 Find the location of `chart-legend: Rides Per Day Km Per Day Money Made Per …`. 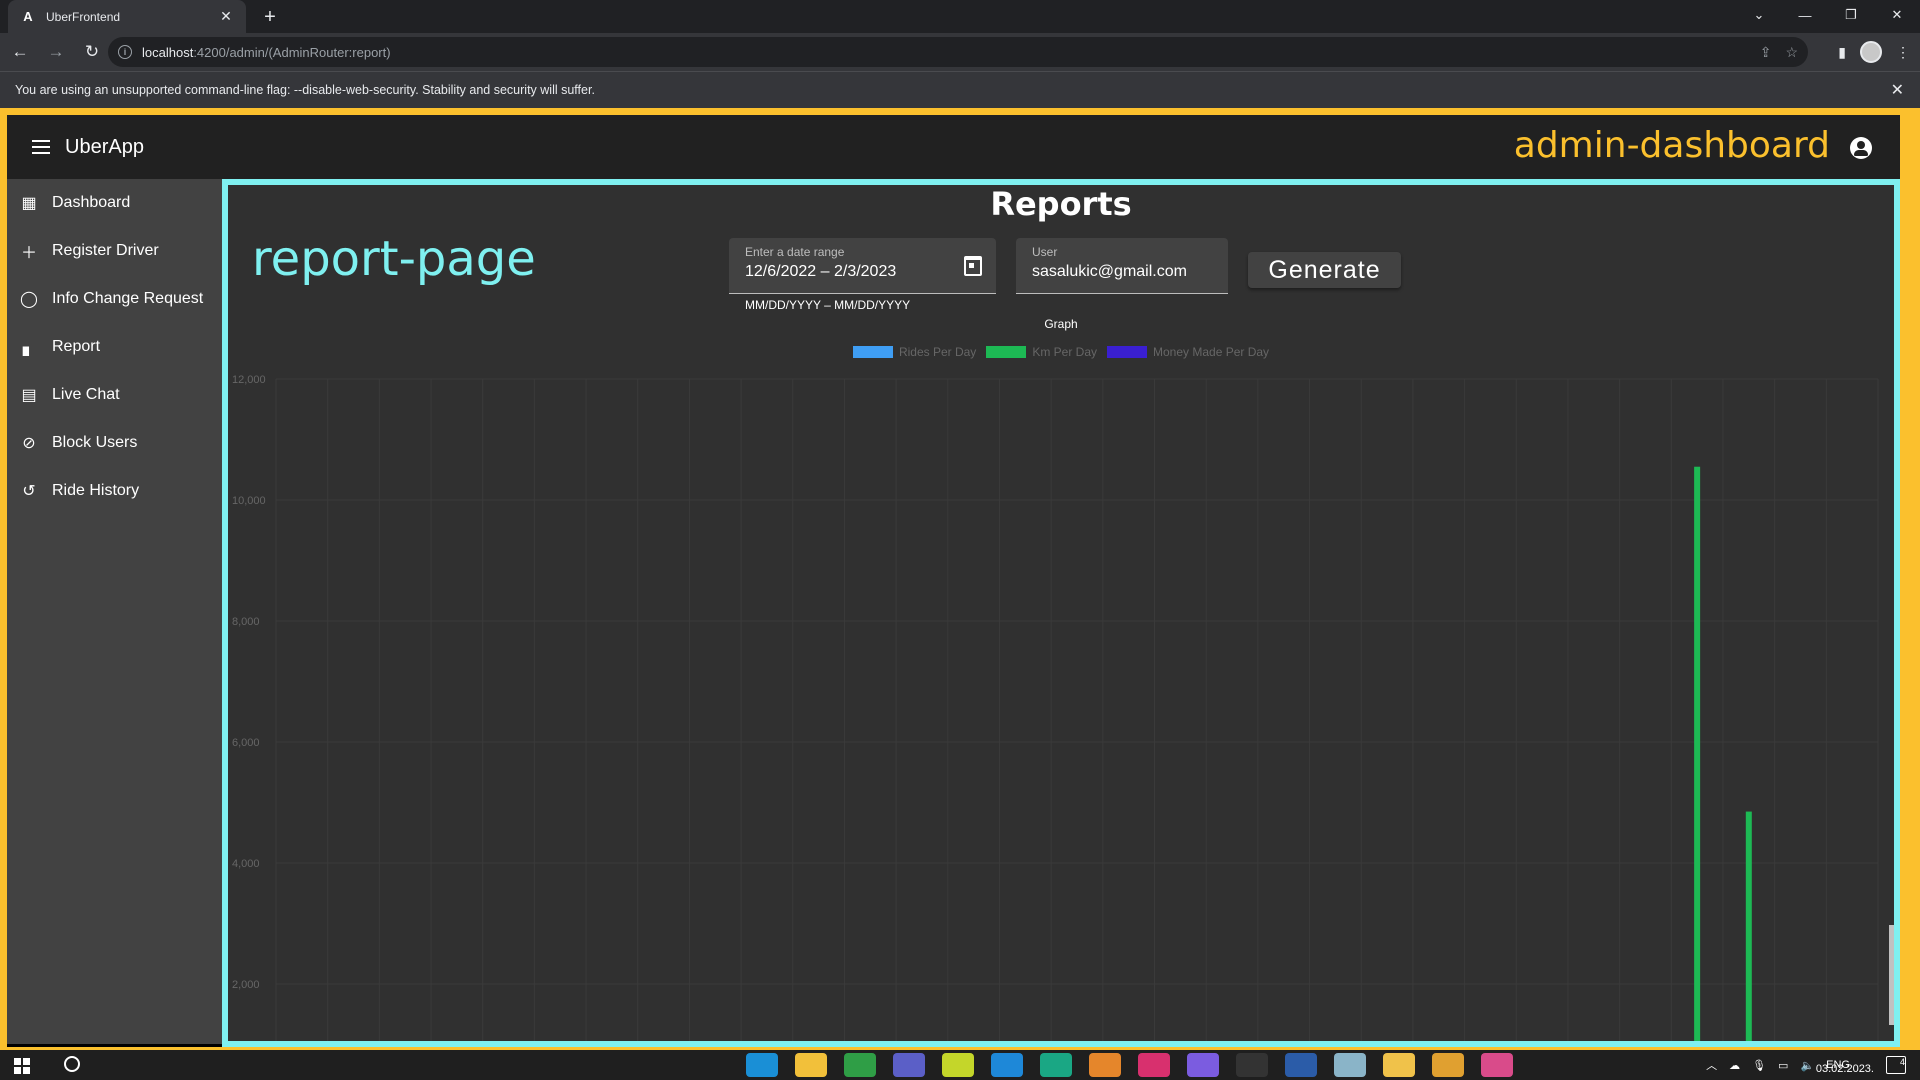

chart-legend: Rides Per Day Km Per Day Money Made Per … is located at coordinates (1061, 352).